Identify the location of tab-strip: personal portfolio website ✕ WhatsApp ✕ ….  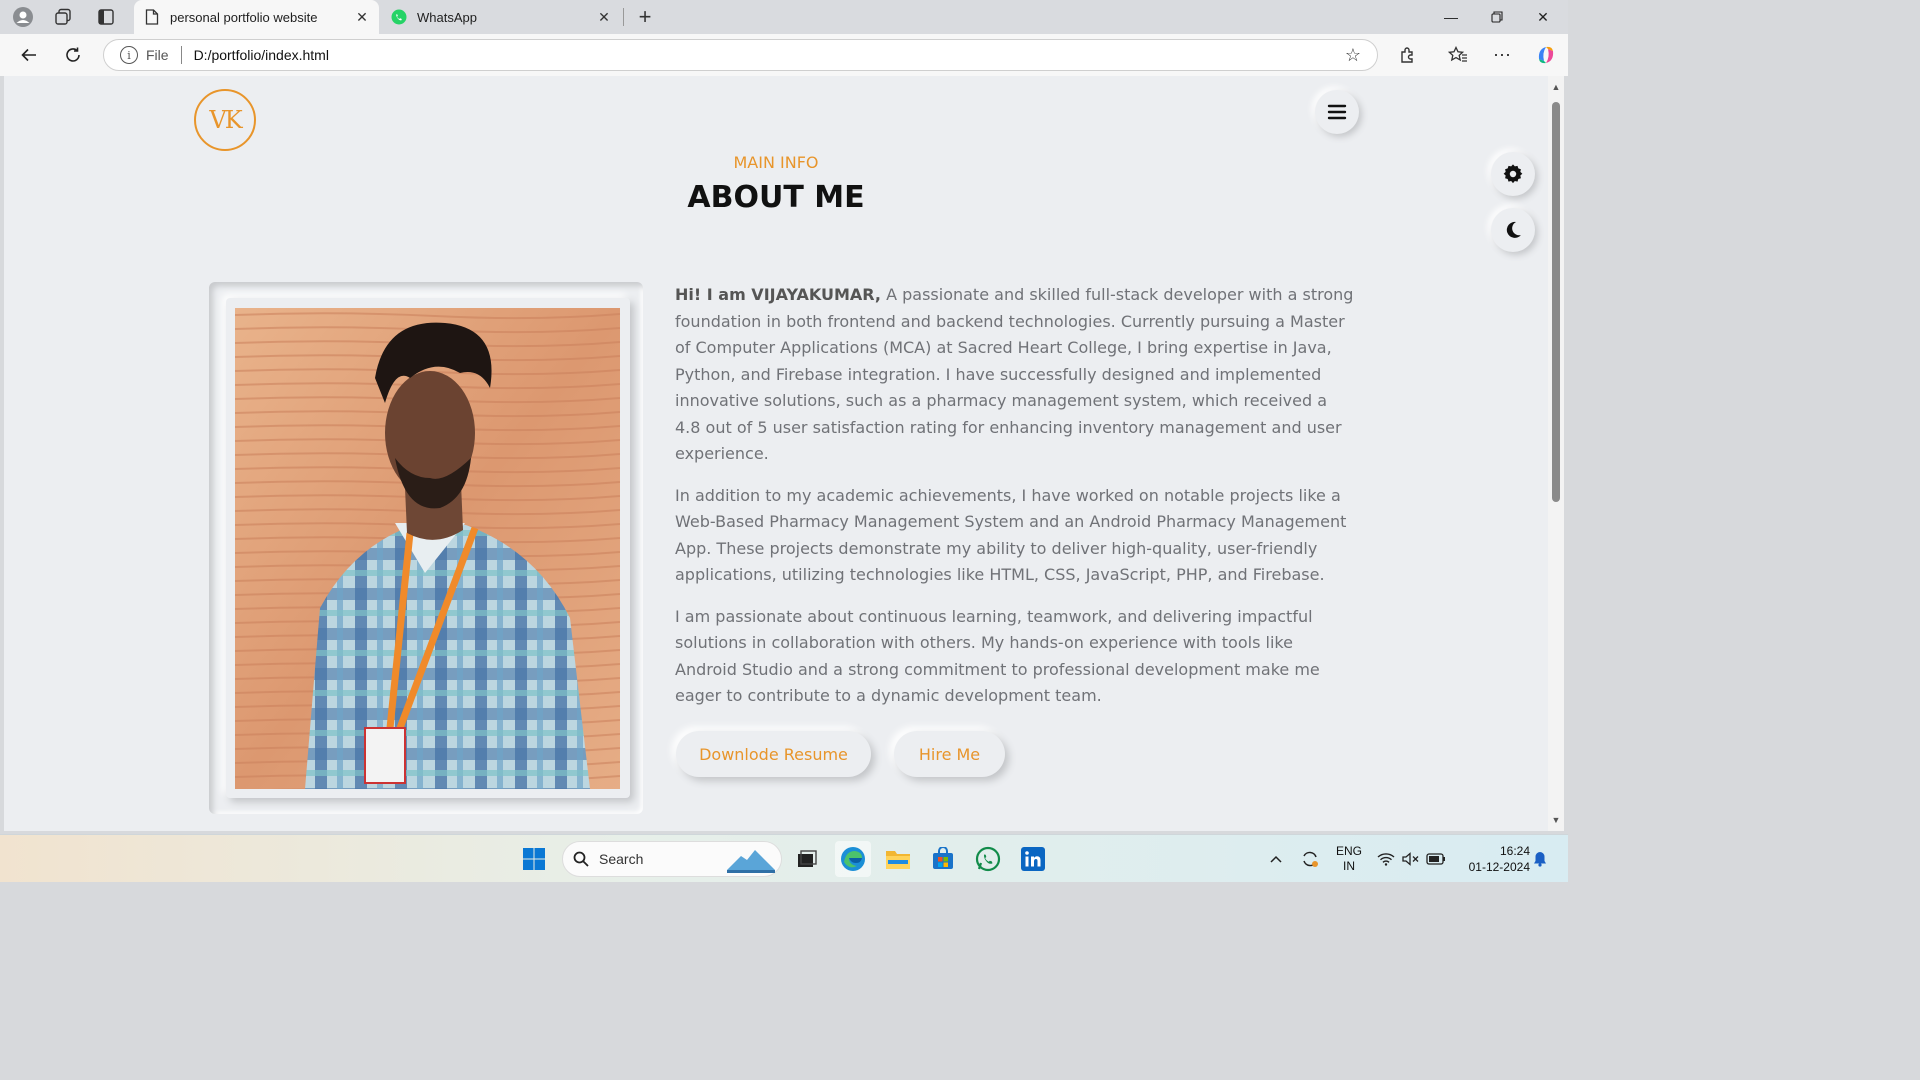
(784, 17).